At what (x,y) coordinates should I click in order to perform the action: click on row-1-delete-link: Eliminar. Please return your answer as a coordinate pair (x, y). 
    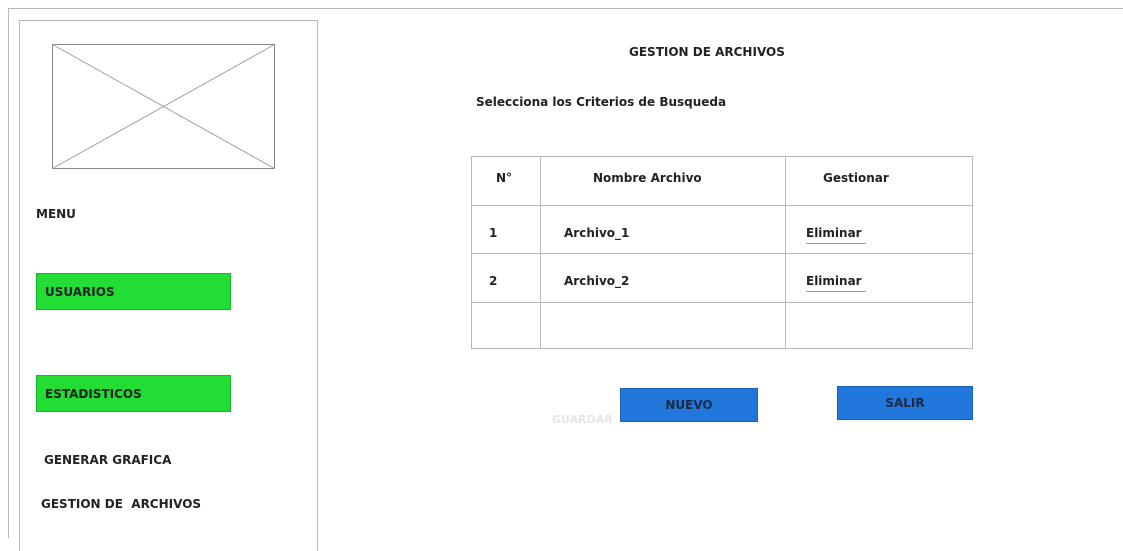
    Looking at the image, I should click on (836, 235).